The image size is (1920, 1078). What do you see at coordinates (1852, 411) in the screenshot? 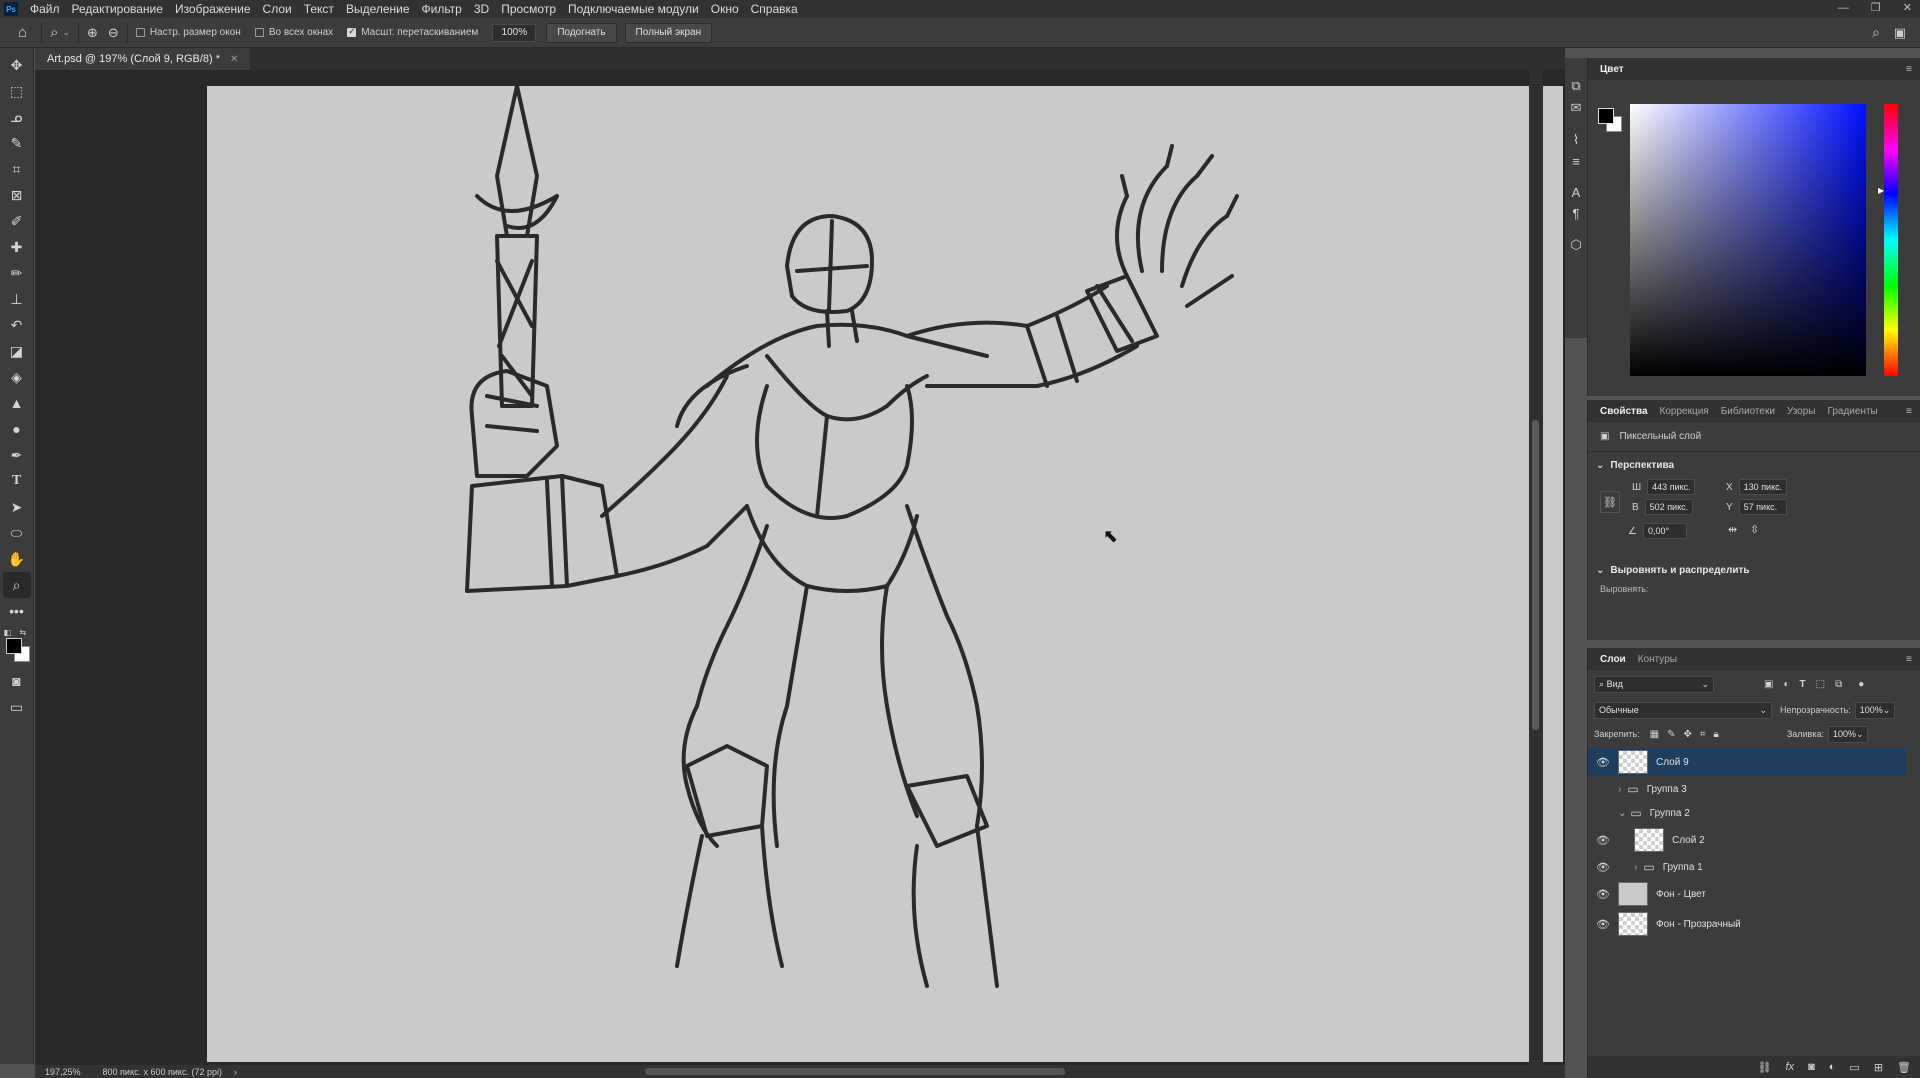
I see `tab-gradients: Градиенты` at bounding box center [1852, 411].